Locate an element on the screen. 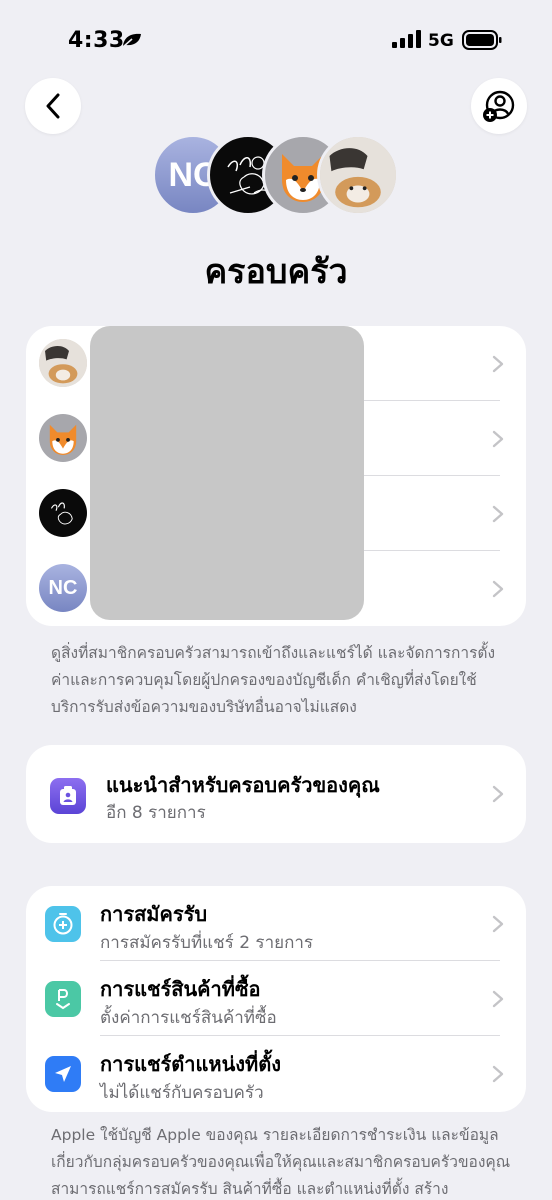  chevron-left-icon is located at coordinates (53, 106).